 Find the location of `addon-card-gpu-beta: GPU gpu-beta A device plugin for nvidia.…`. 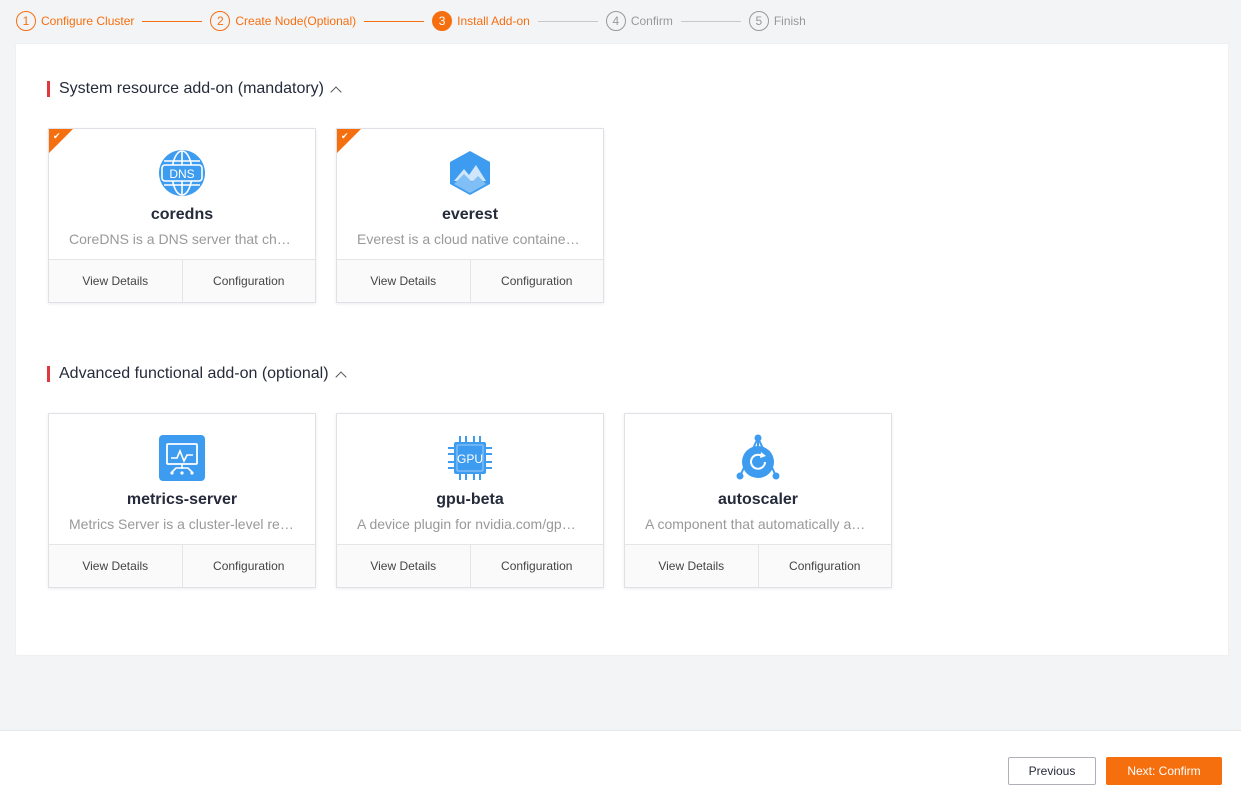

addon-card-gpu-beta: GPU gpu-beta A device plugin for nvidia.… is located at coordinates (470, 500).